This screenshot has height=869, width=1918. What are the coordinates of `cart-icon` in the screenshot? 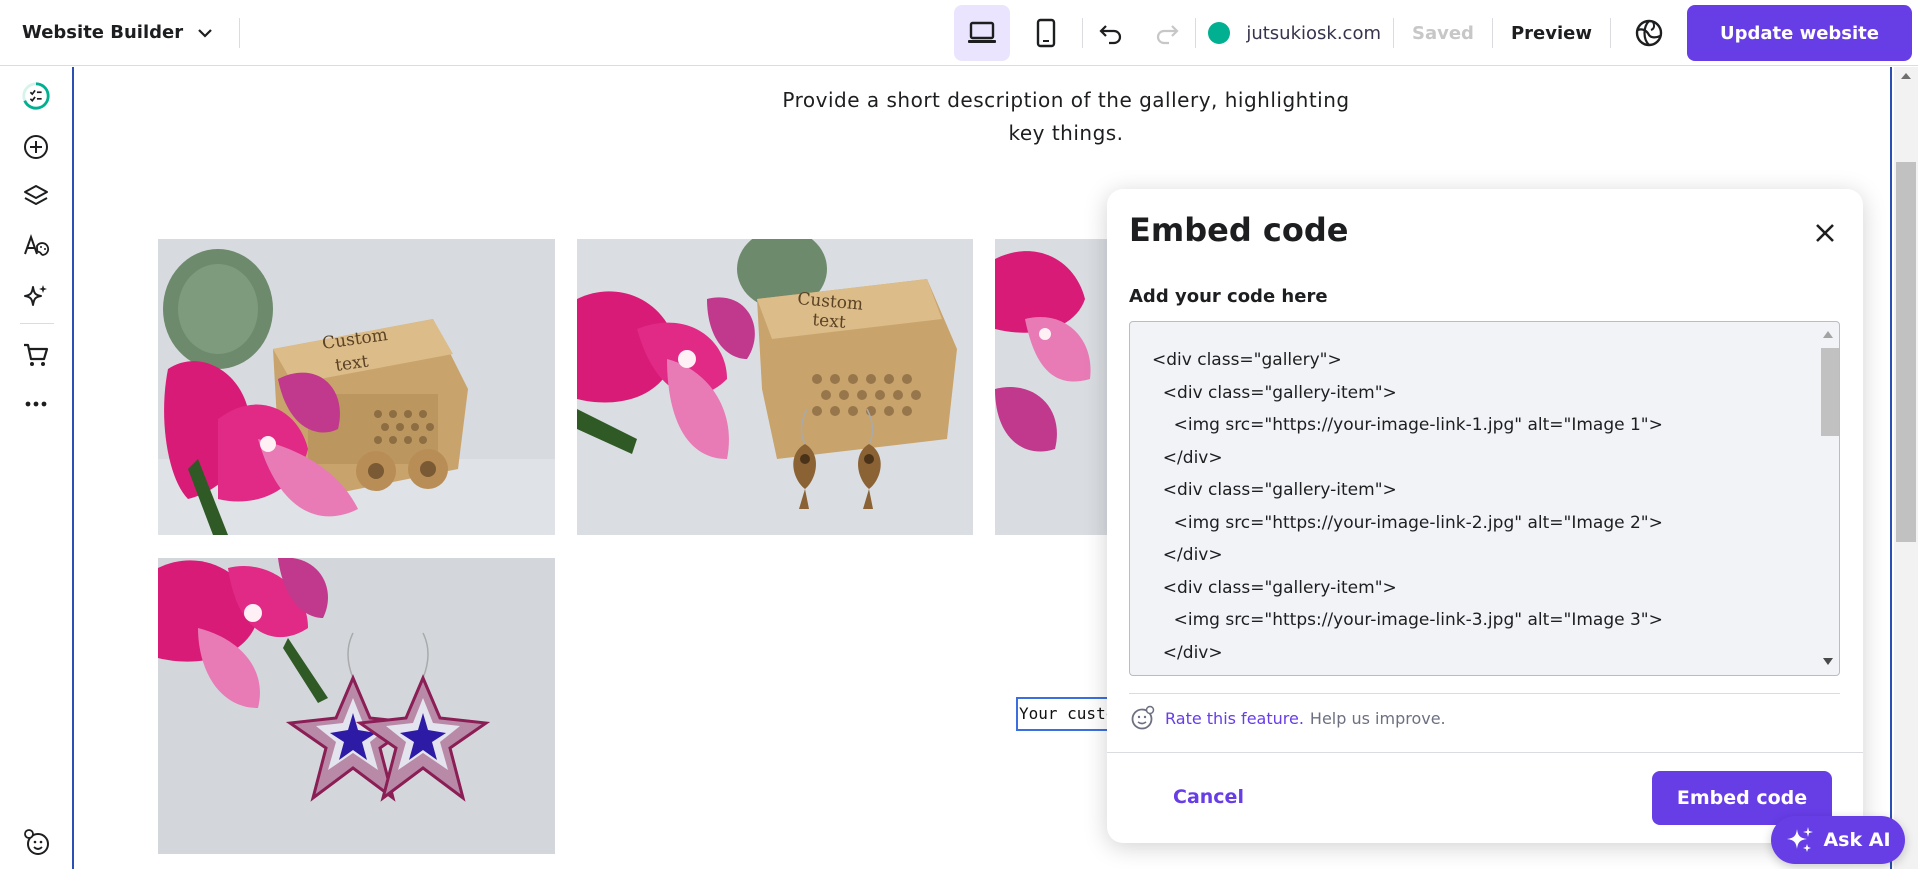 It's located at (36, 354).